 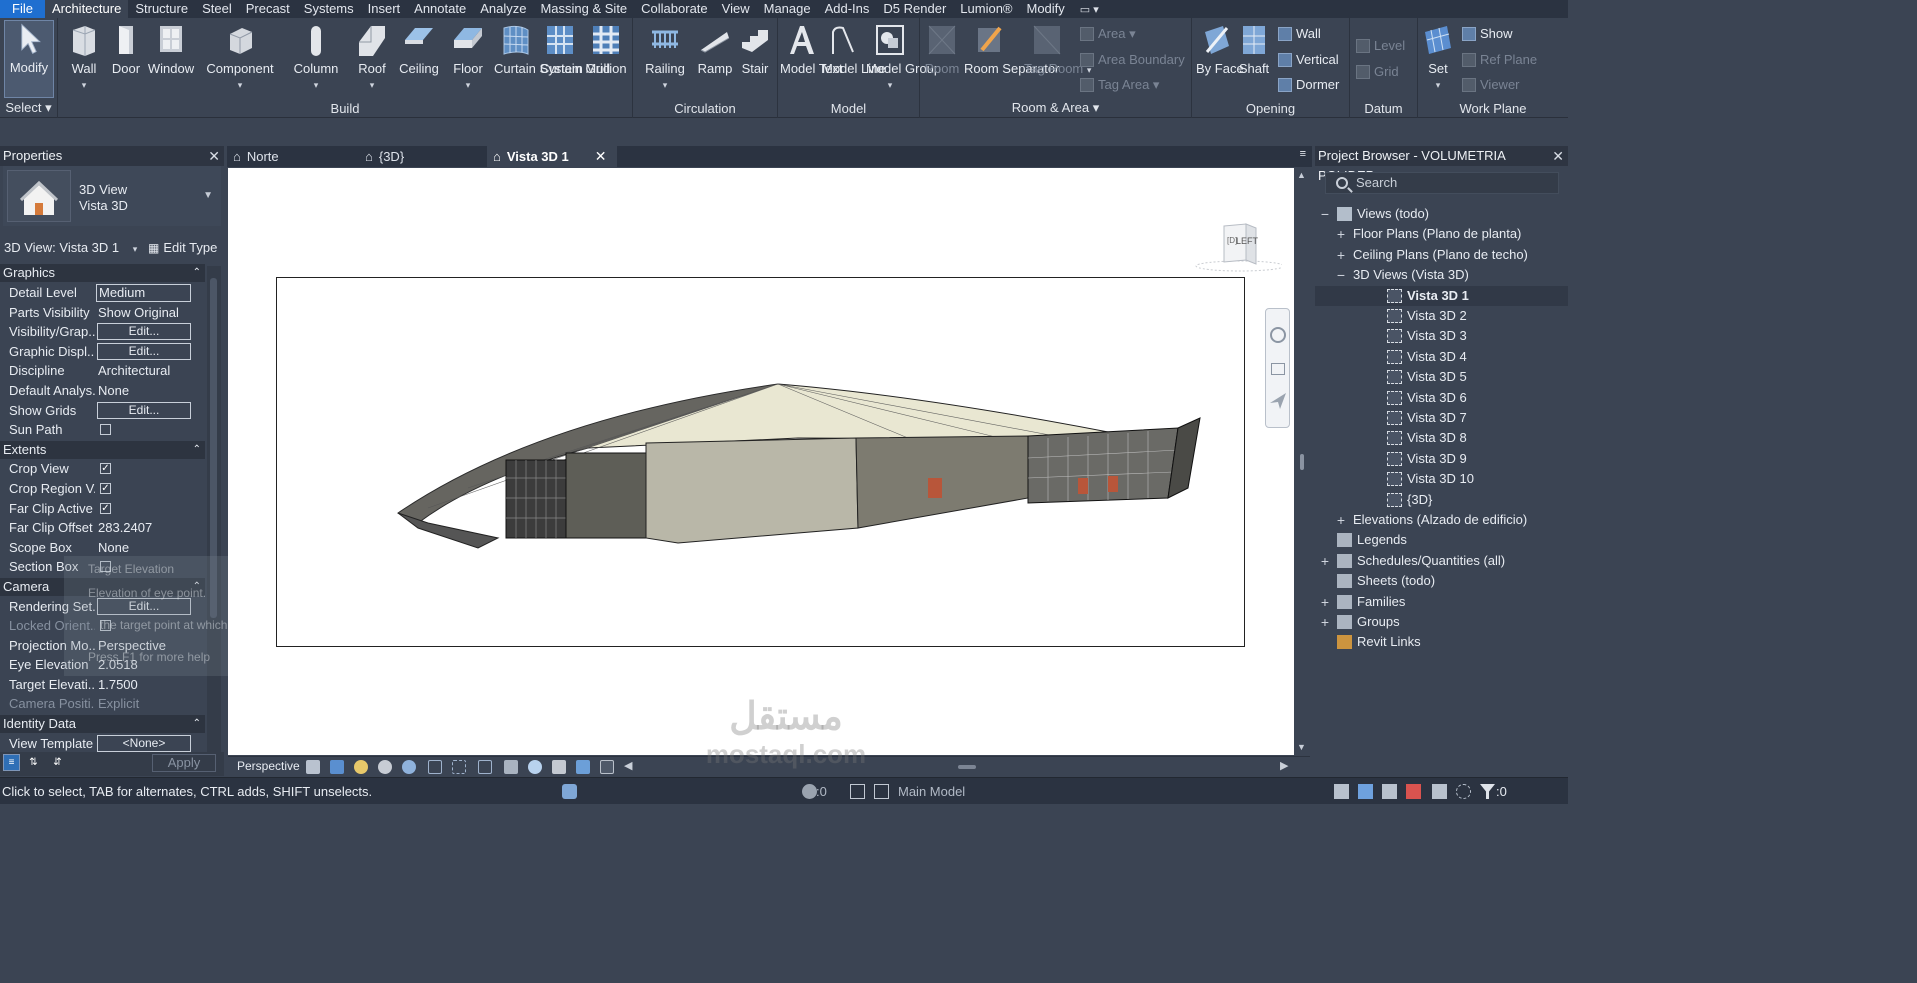 What do you see at coordinates (102, 528) in the screenshot?
I see `prop-far-clip-offset: Far Clip Offset 283.2407` at bounding box center [102, 528].